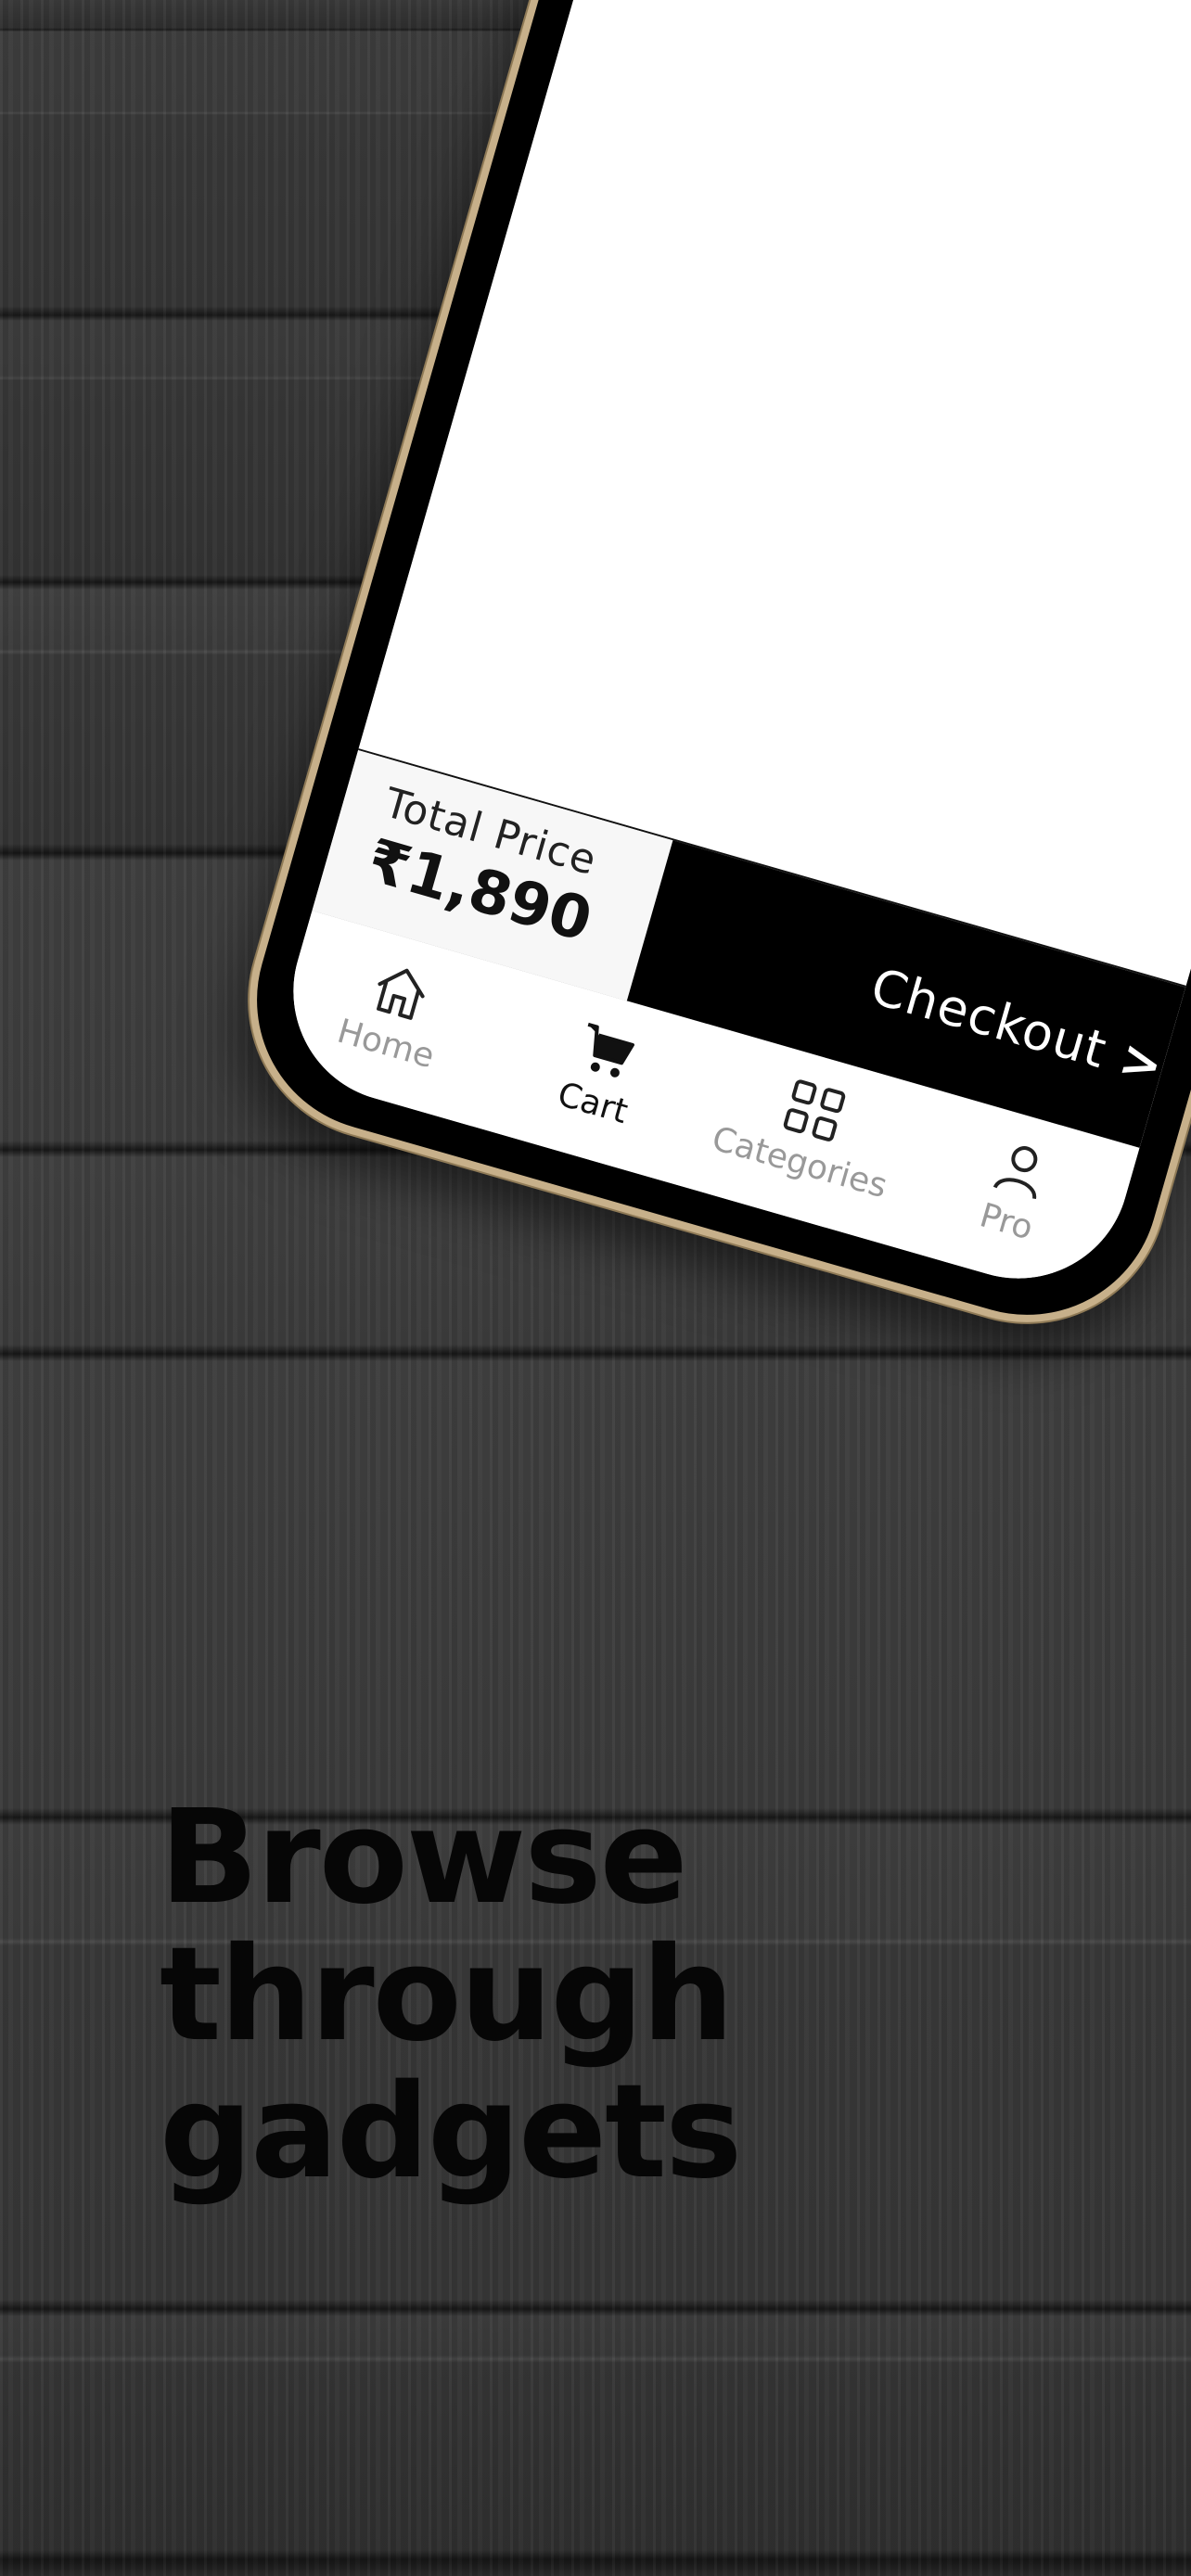  What do you see at coordinates (1007, 1222) in the screenshot?
I see `nav-label-profile: Pro` at bounding box center [1007, 1222].